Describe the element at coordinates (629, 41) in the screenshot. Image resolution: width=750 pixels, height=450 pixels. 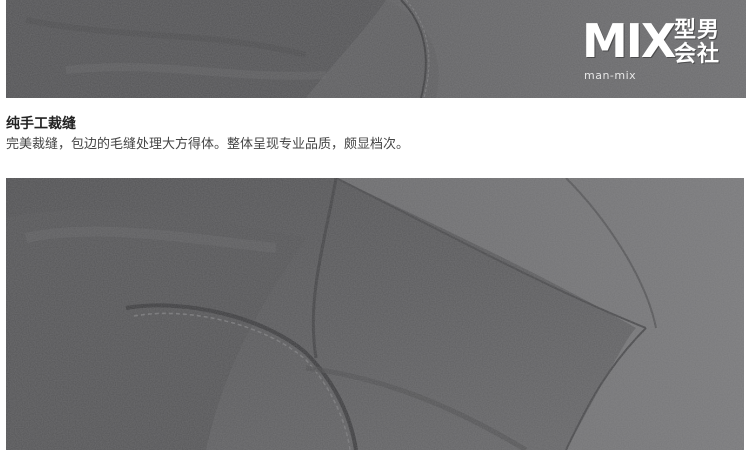
I see `brand-logo-mark: MIX` at that location.